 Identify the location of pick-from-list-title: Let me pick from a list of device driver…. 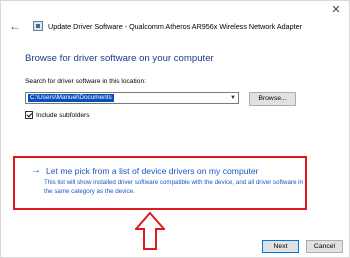
(152, 171).